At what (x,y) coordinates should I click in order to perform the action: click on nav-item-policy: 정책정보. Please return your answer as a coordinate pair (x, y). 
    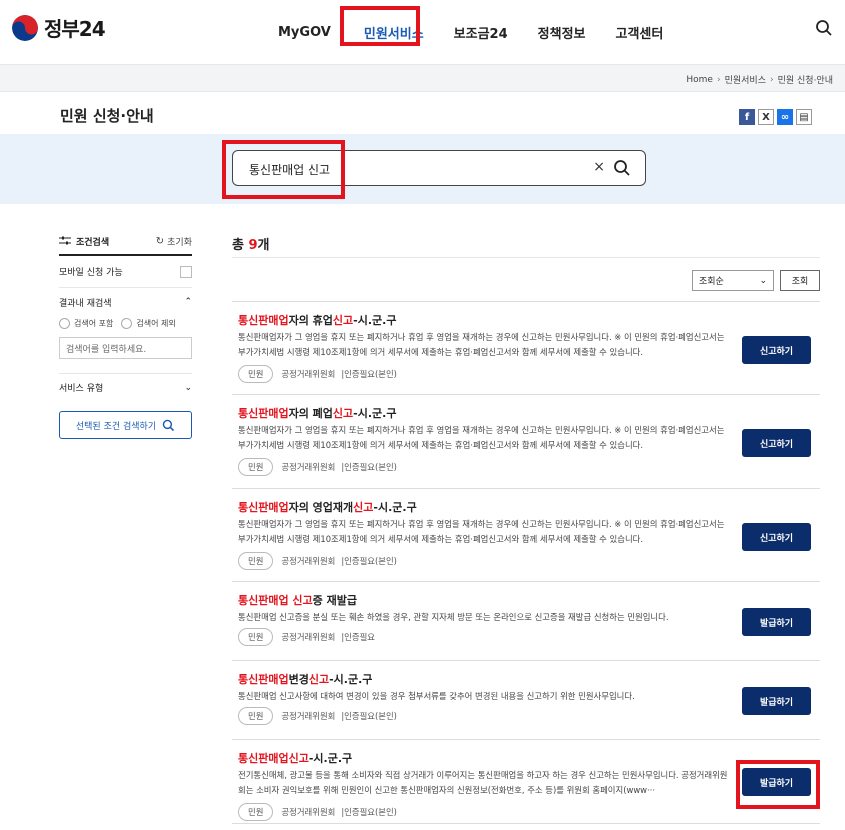
    Looking at the image, I should click on (562, 32).